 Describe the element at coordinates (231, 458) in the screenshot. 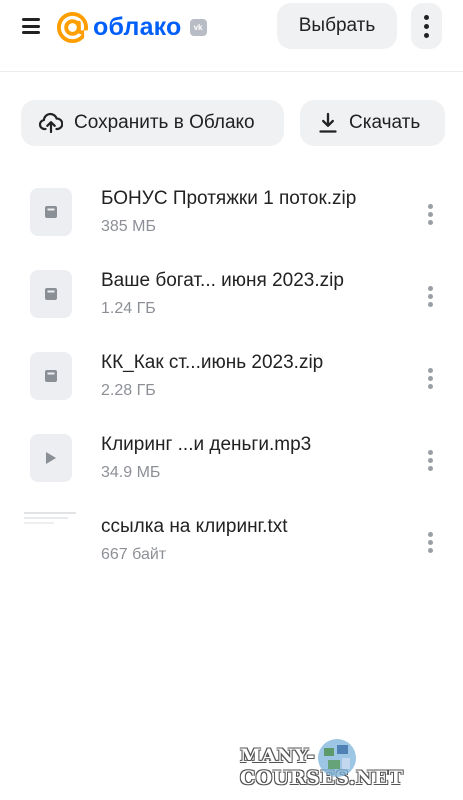

I see `file-row: Клиринг ...и деньги.mp3 34.9 МБ` at that location.